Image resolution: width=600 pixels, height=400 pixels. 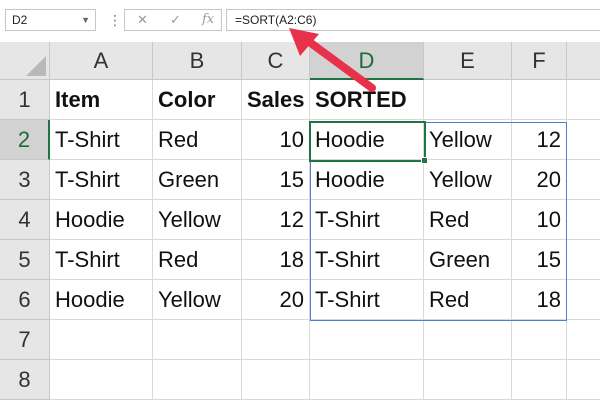 I want to click on cell-c2: 10, so click(x=276, y=140).